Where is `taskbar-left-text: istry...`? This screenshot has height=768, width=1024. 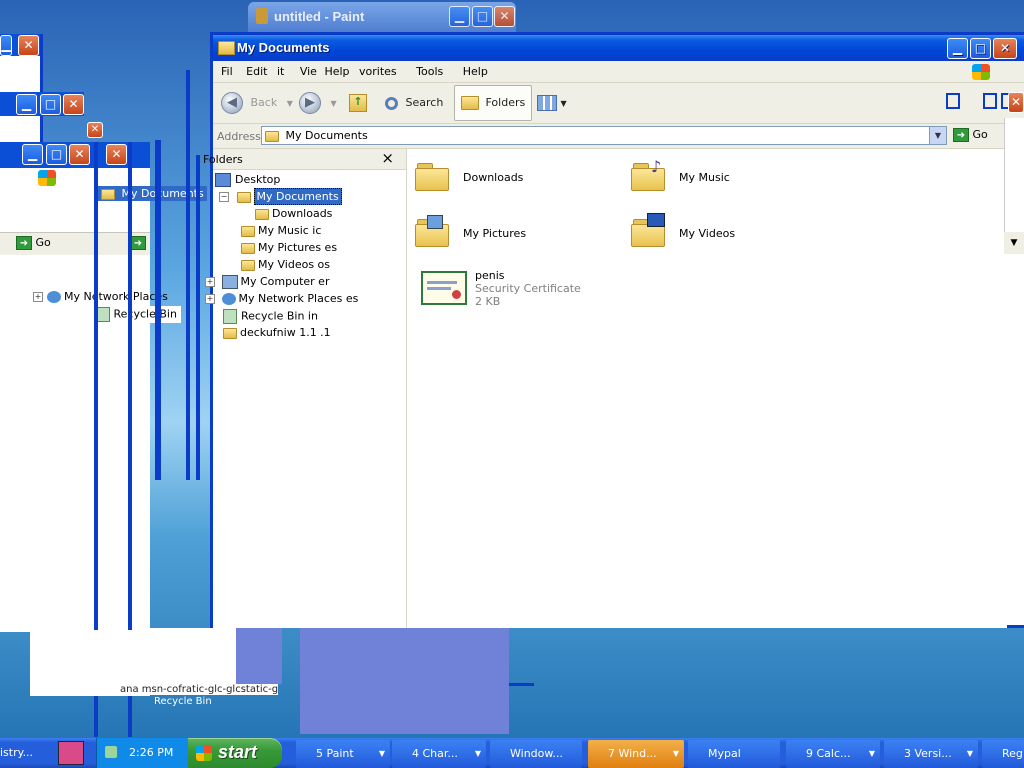 taskbar-left-text: istry... is located at coordinates (16, 752).